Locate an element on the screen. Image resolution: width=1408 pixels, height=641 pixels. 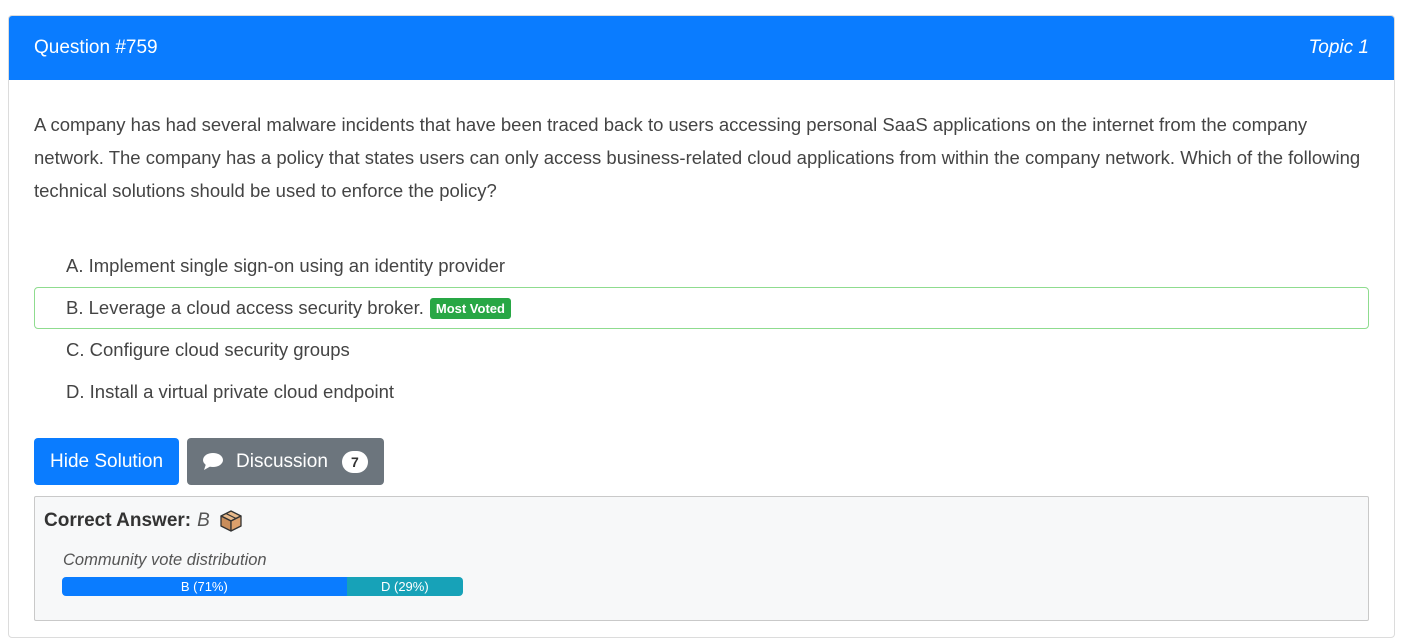
vote-distribution-bar: B (71%) D (29%) is located at coordinates (262, 586).